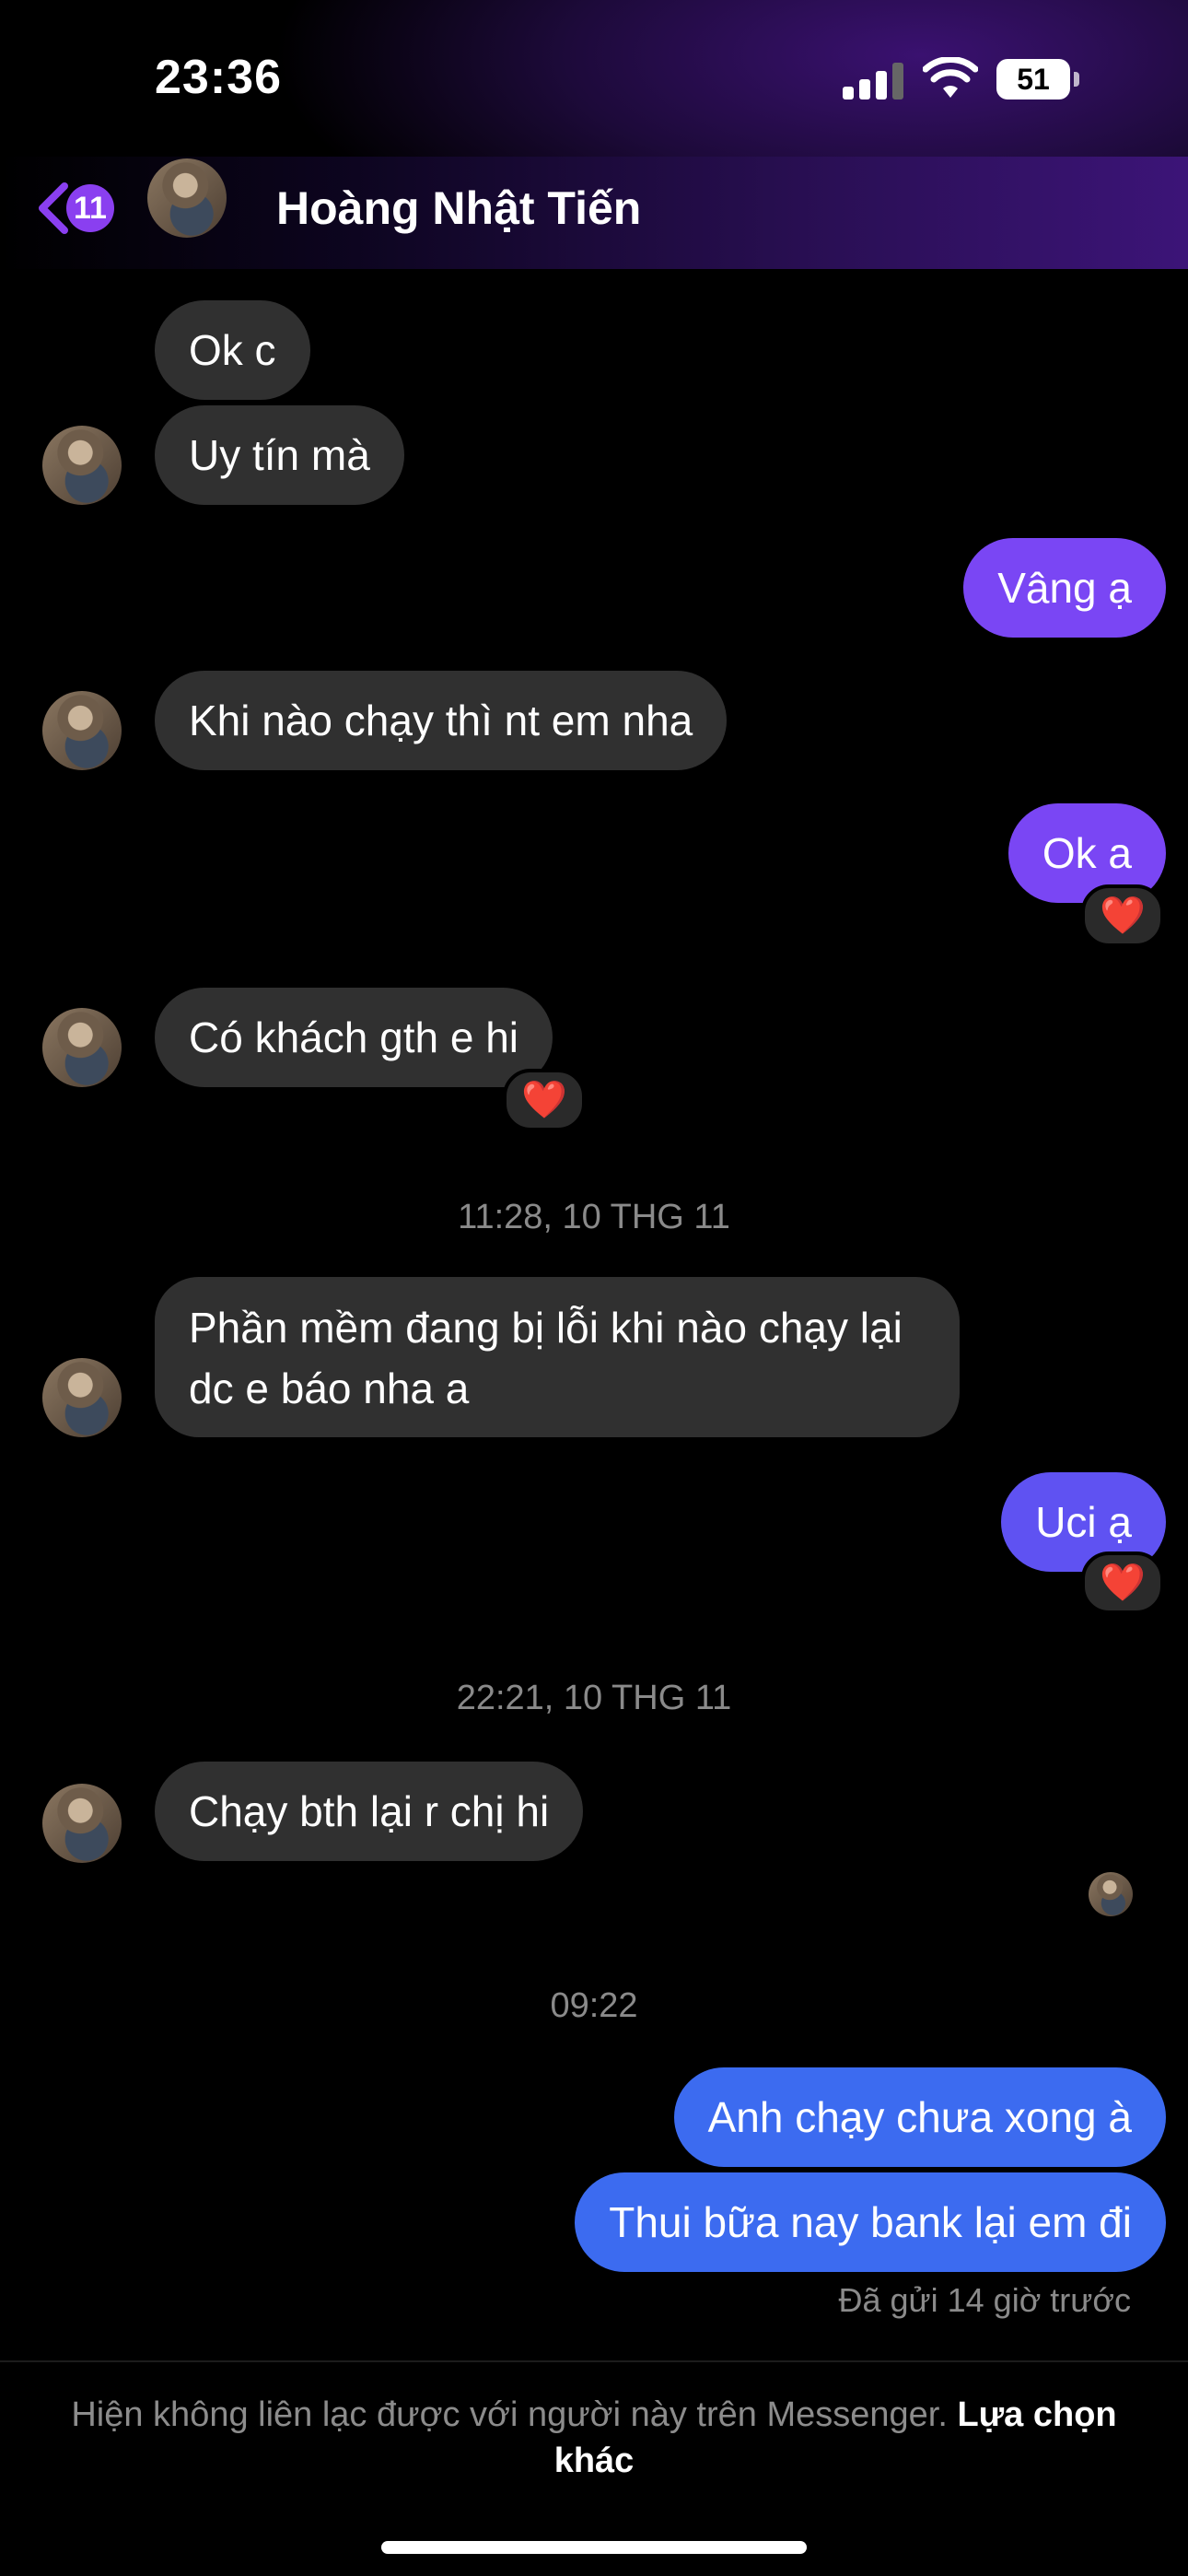 The image size is (1188, 2576). Describe the element at coordinates (187, 198) in the screenshot. I see `contact-avatar` at that location.